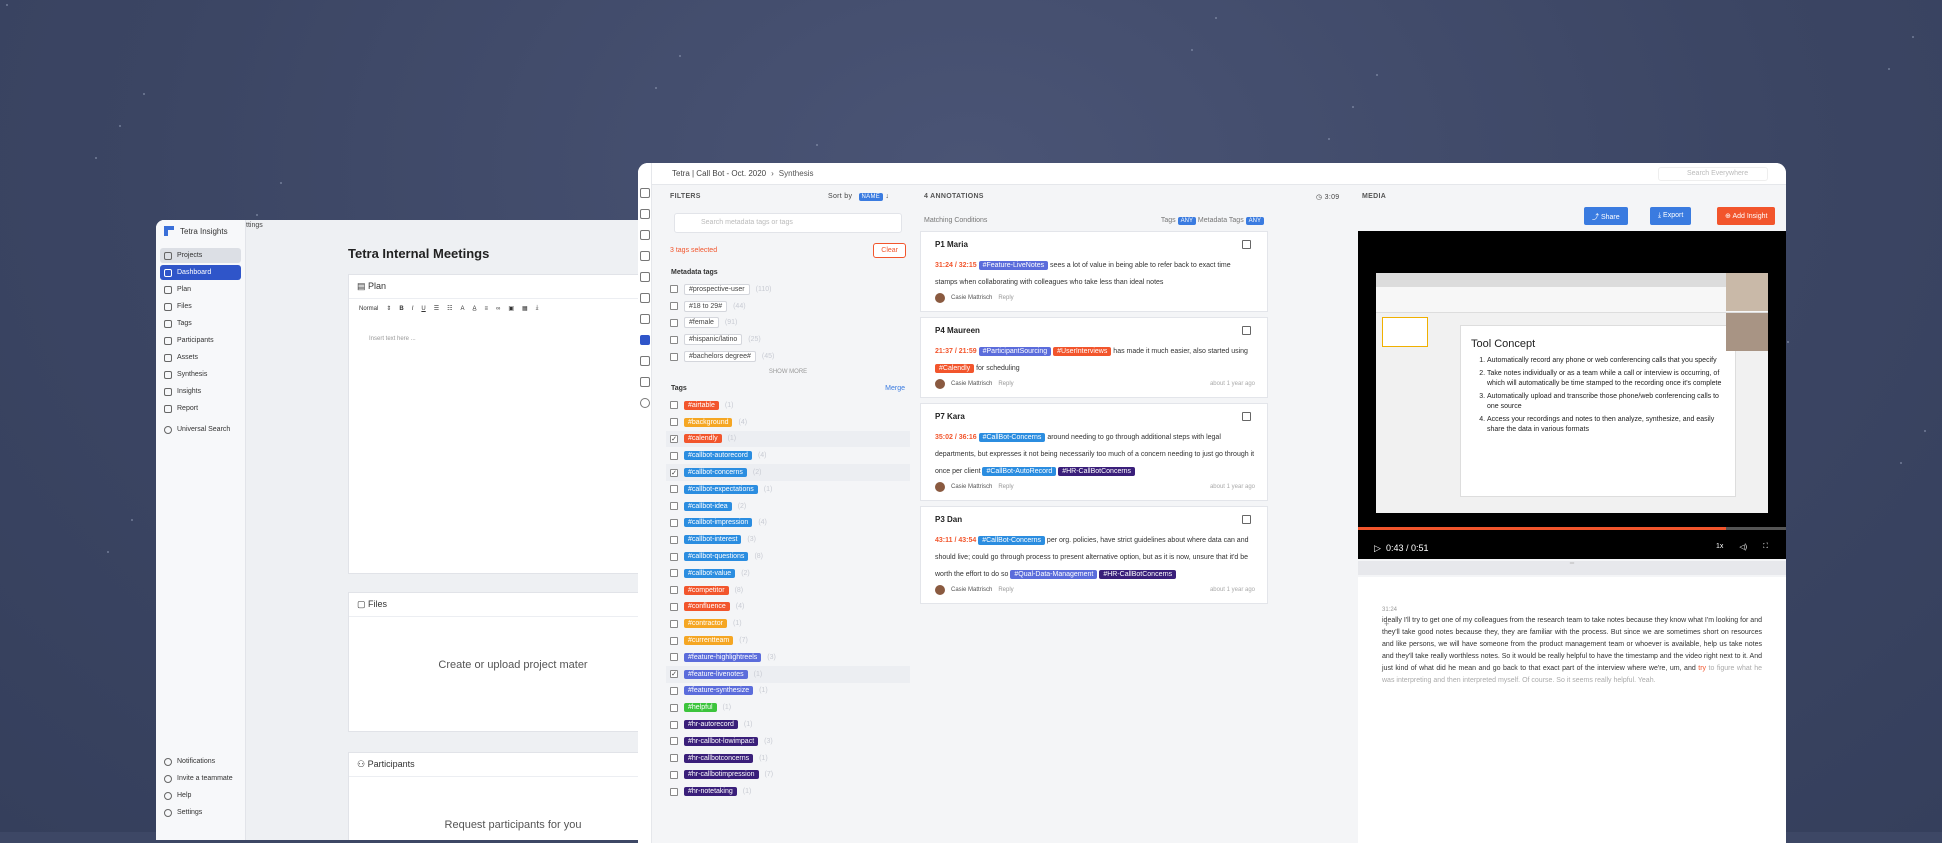 The height and width of the screenshot is (843, 1942). I want to click on global-search-input: Search Everywhere, so click(1713, 174).